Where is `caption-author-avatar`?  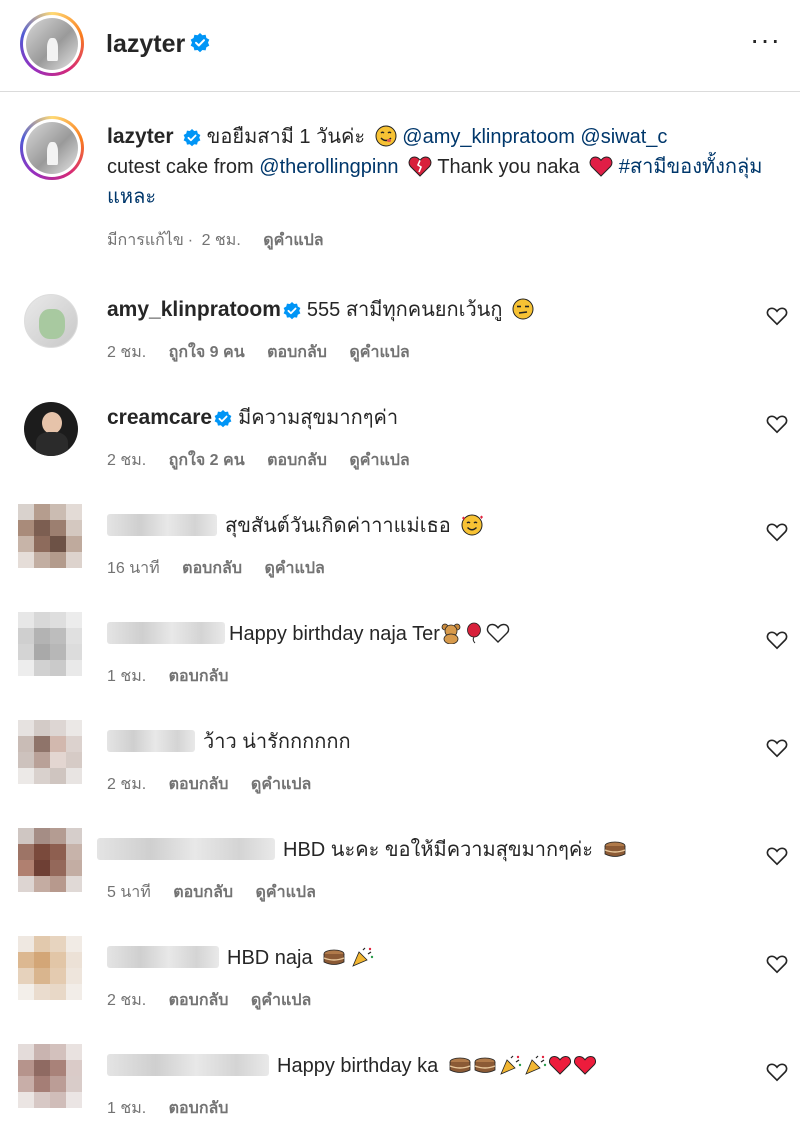
caption-author-avatar is located at coordinates (52, 148).